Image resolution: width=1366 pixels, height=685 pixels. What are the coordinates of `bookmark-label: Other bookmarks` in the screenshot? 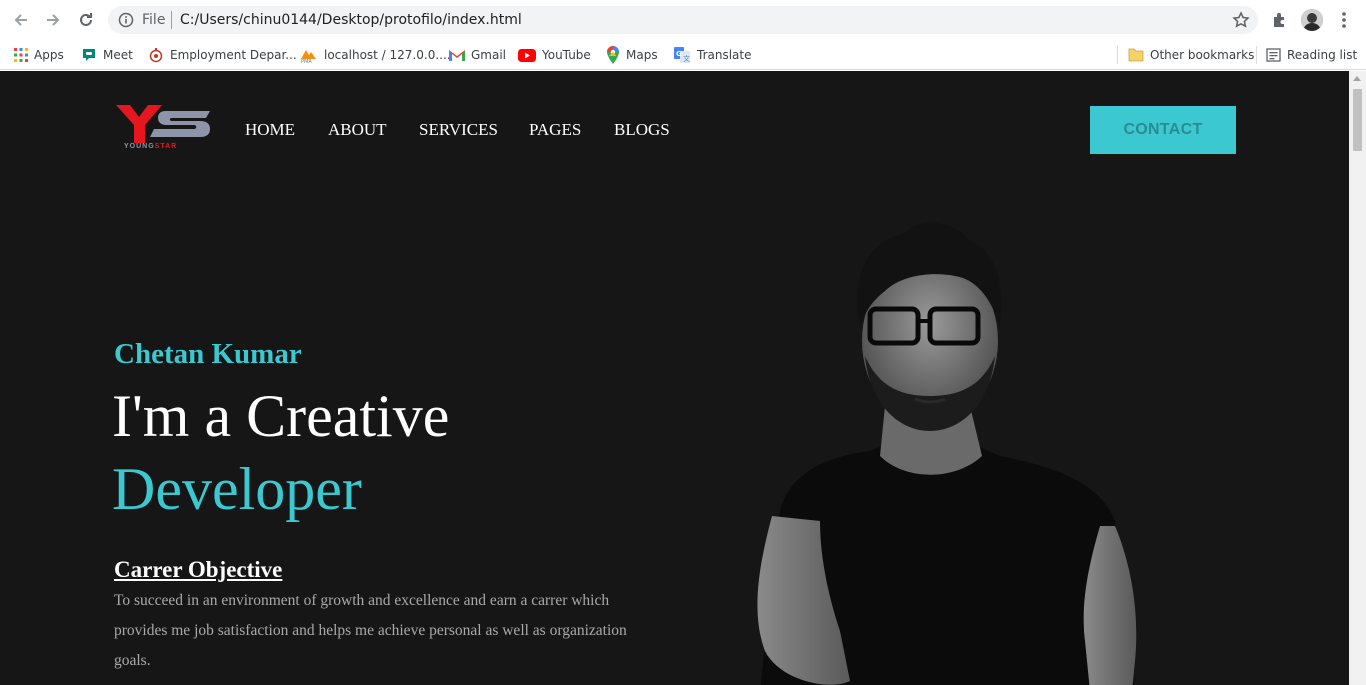 It's located at (1202, 55).